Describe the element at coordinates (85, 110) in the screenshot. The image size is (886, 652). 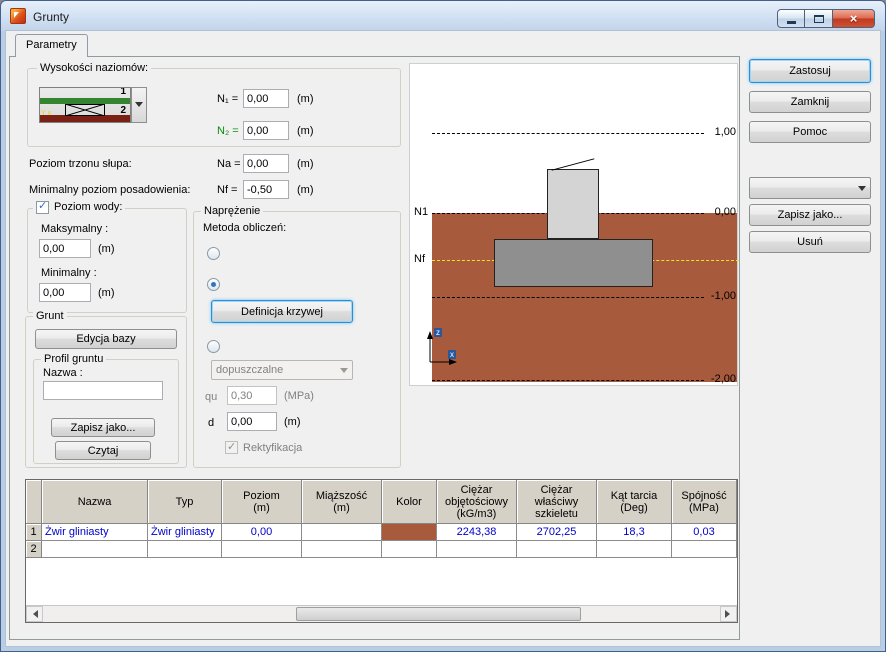
I see `mini-foundation-sketch` at that location.